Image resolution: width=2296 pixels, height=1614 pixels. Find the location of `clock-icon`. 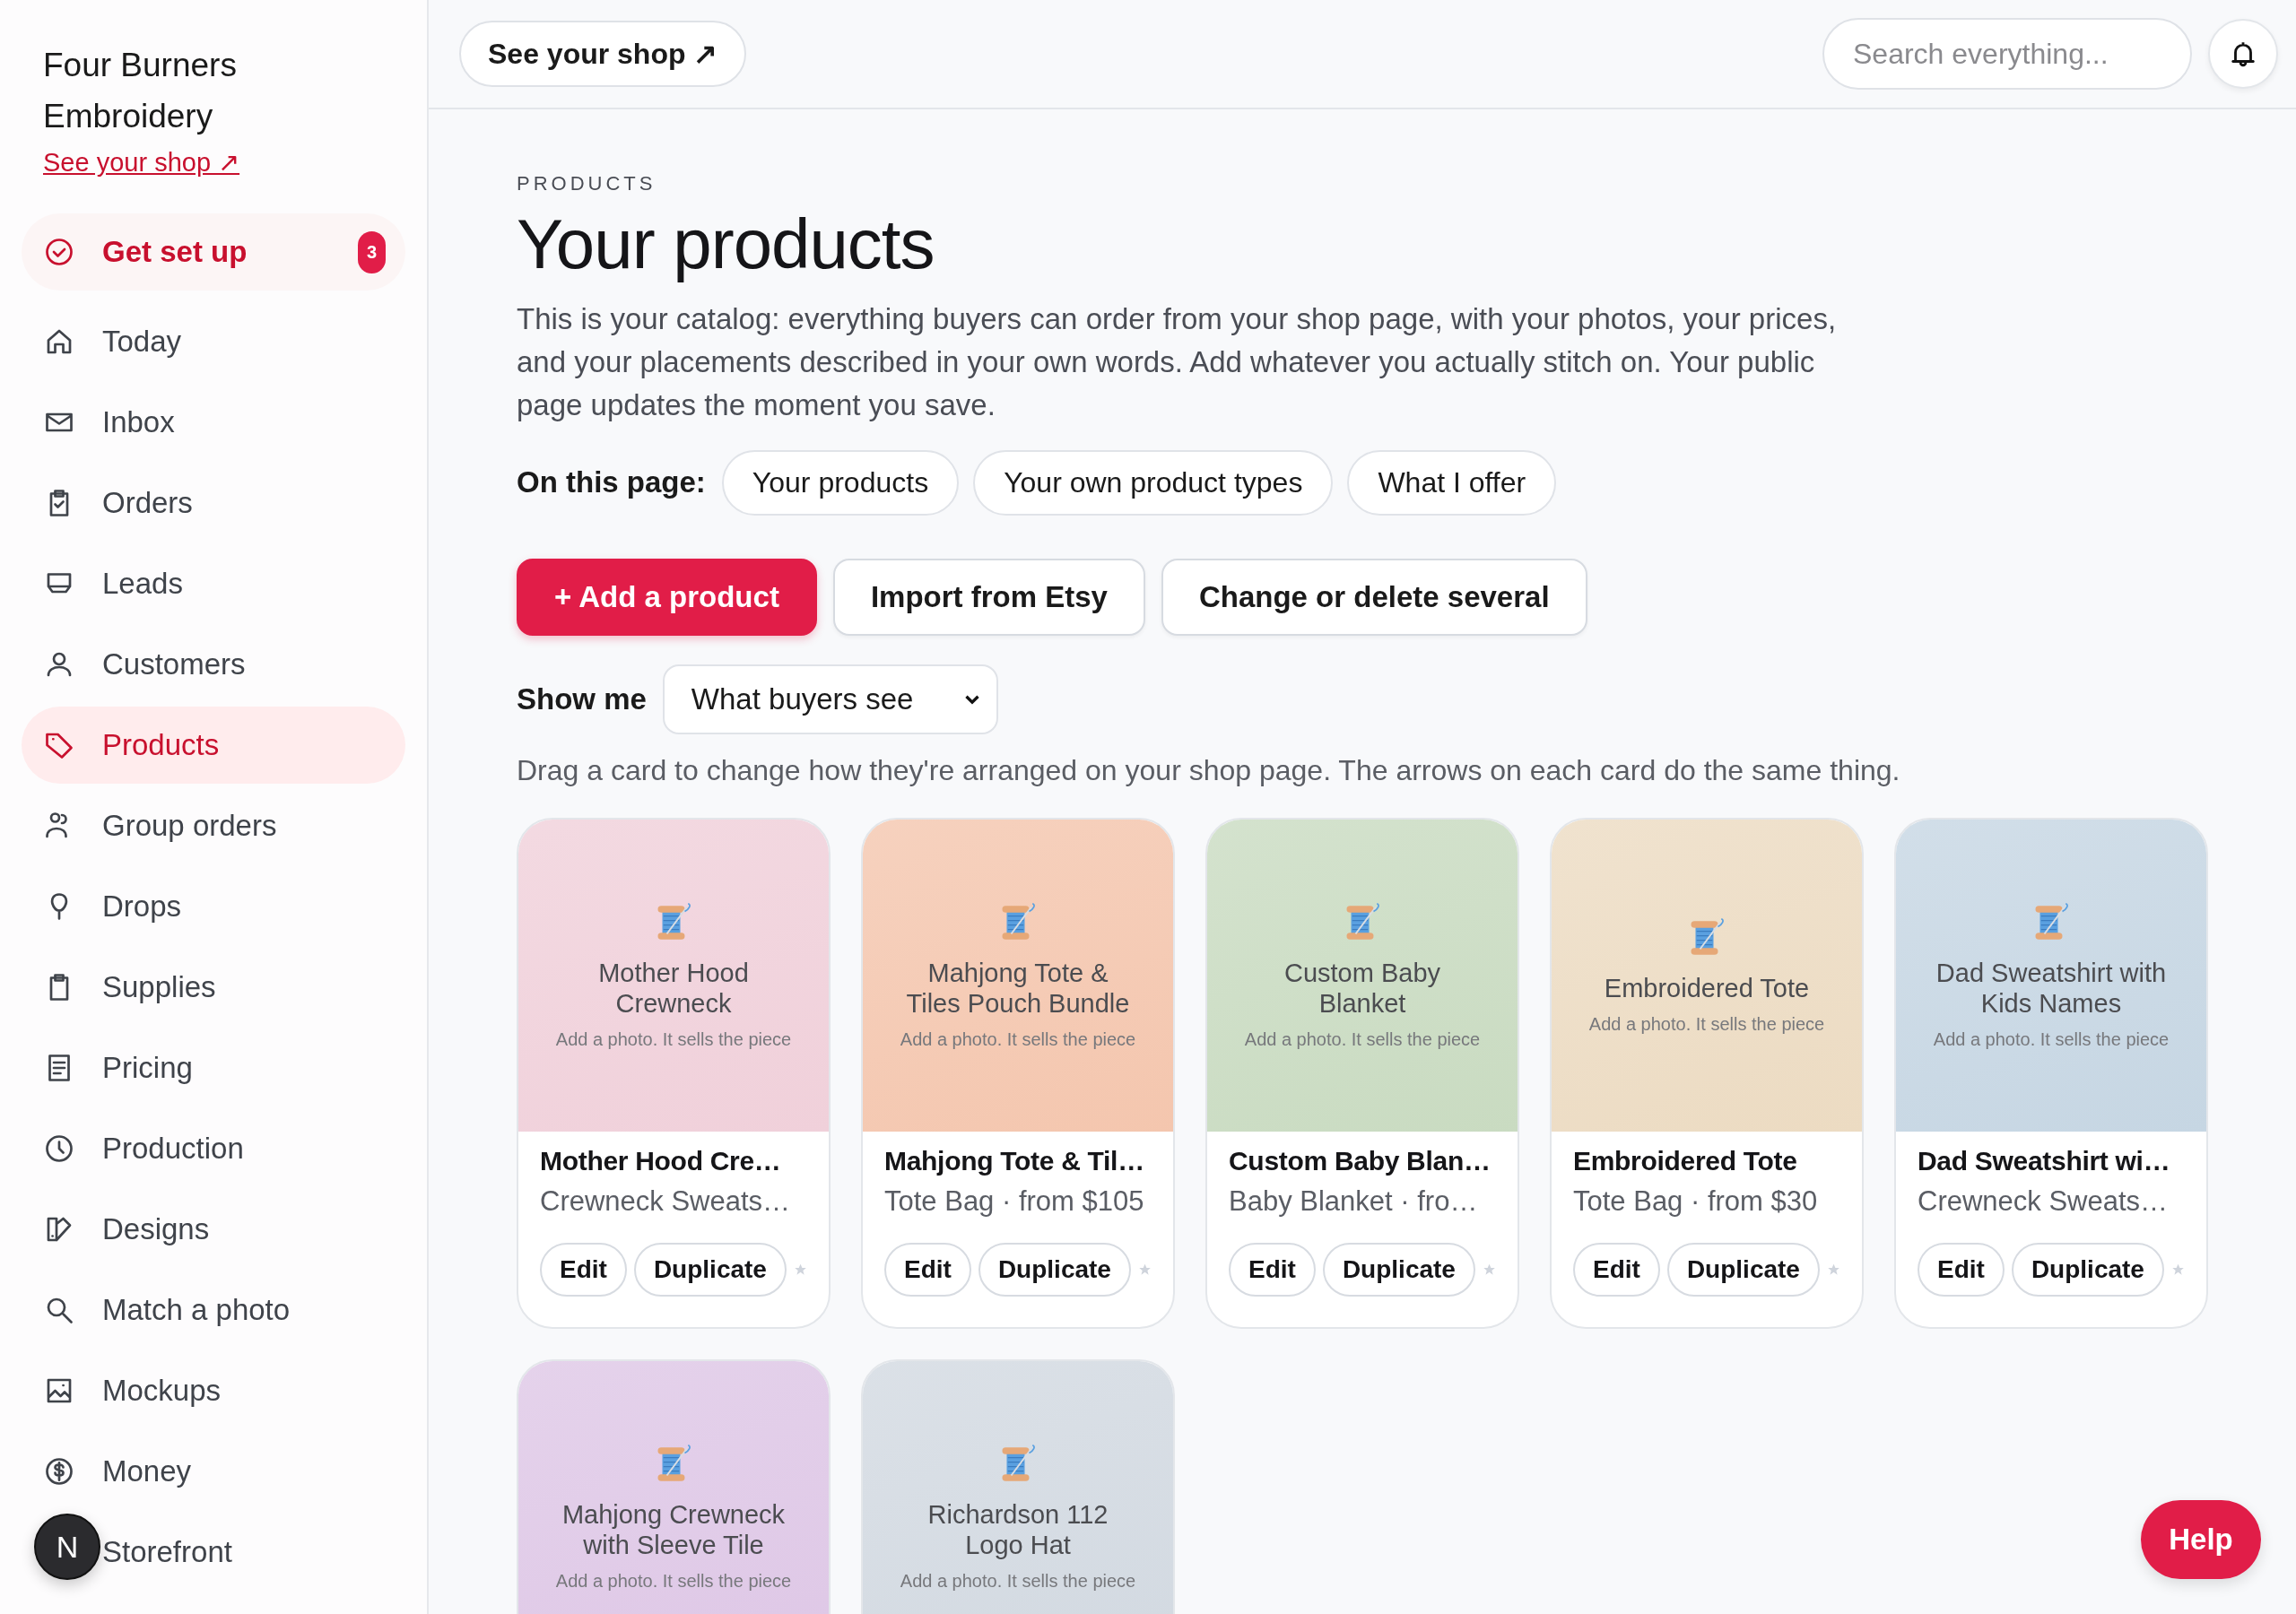

clock-icon is located at coordinates (59, 1148).